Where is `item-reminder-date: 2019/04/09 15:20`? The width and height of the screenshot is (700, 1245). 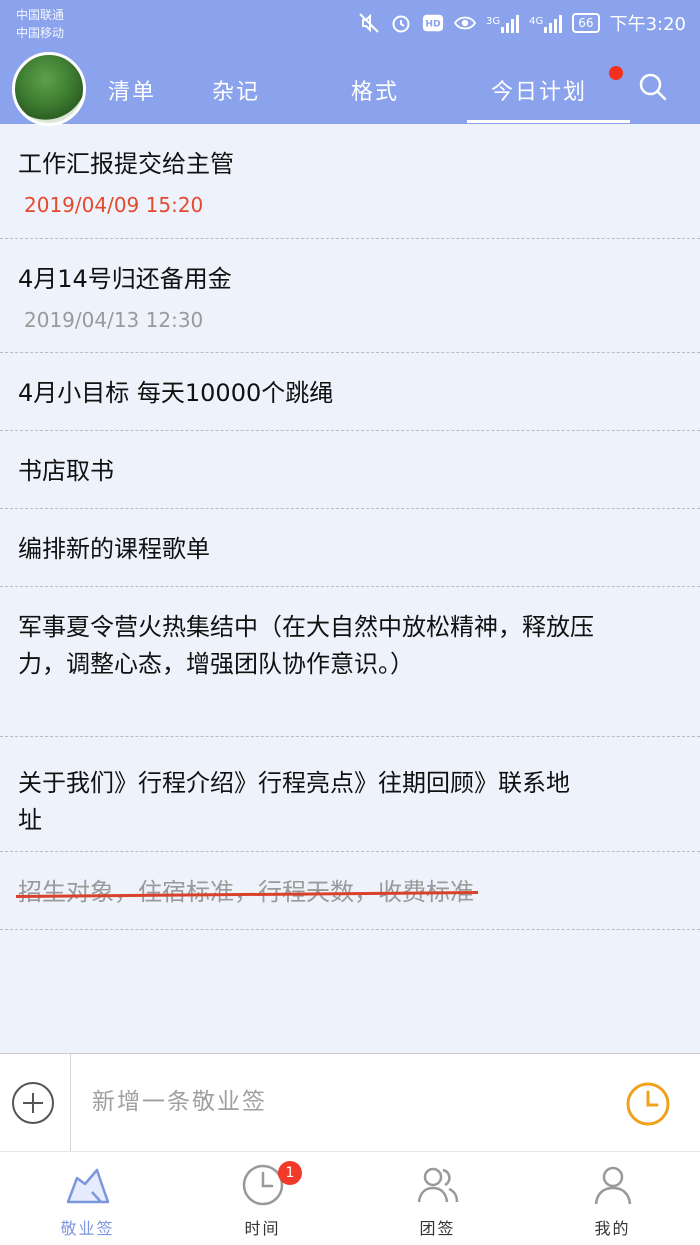
item-reminder-date: 2019/04/09 15:20 is located at coordinates (114, 205).